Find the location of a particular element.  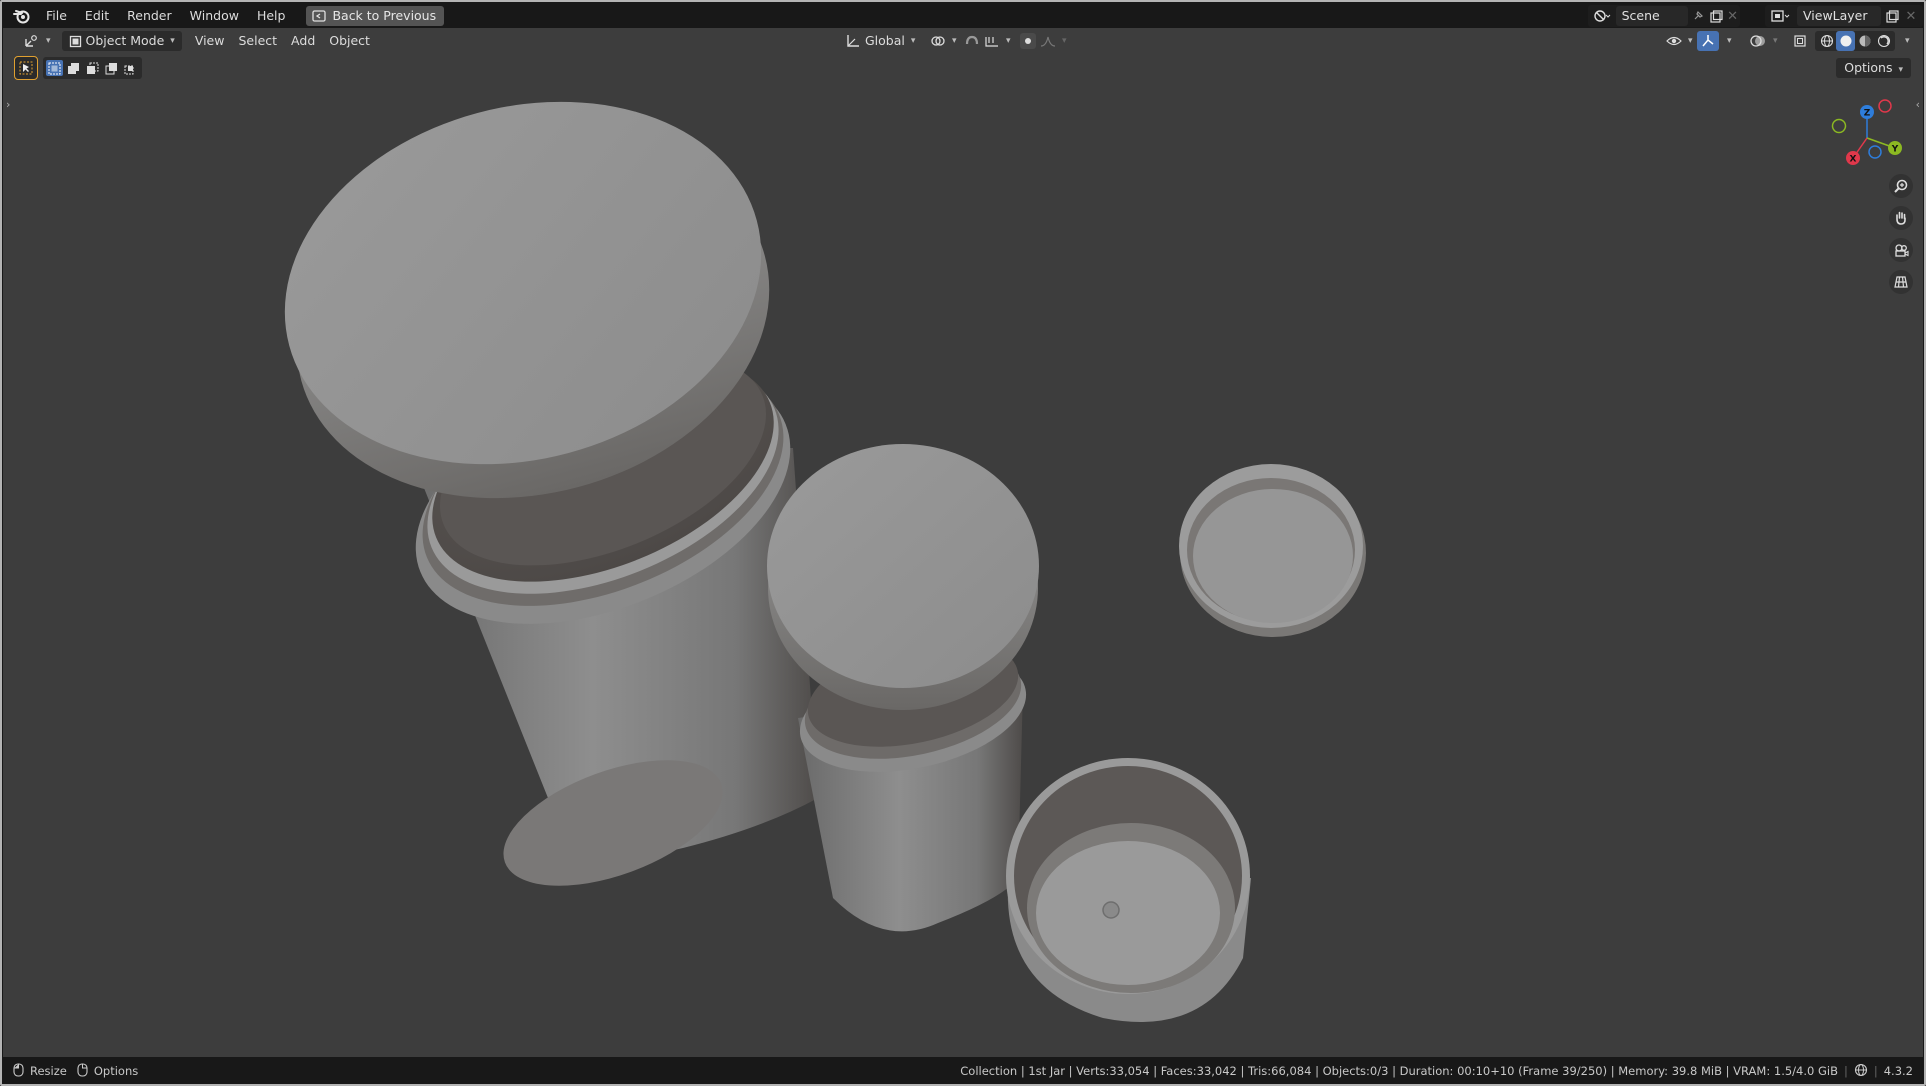

ortho-toggle-button is located at coordinates (1901, 282).